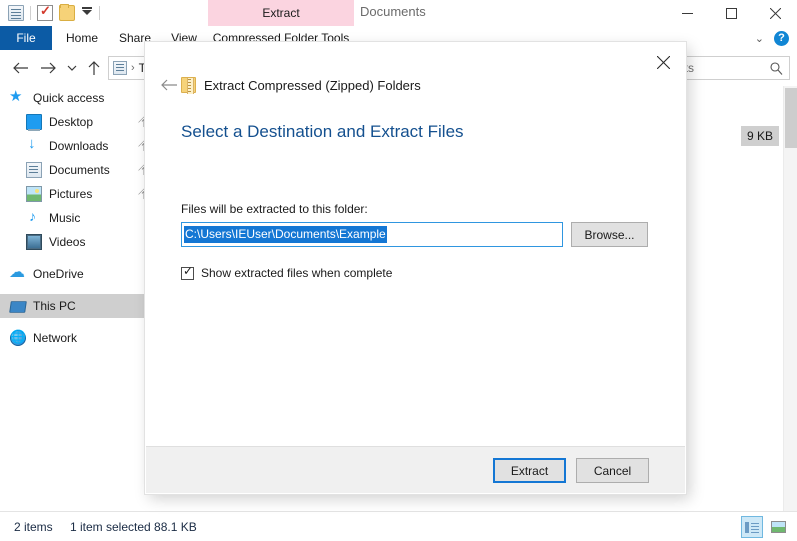 This screenshot has height=541, width=797. I want to click on sidebar-item-label: Quick access, so click(69, 98).